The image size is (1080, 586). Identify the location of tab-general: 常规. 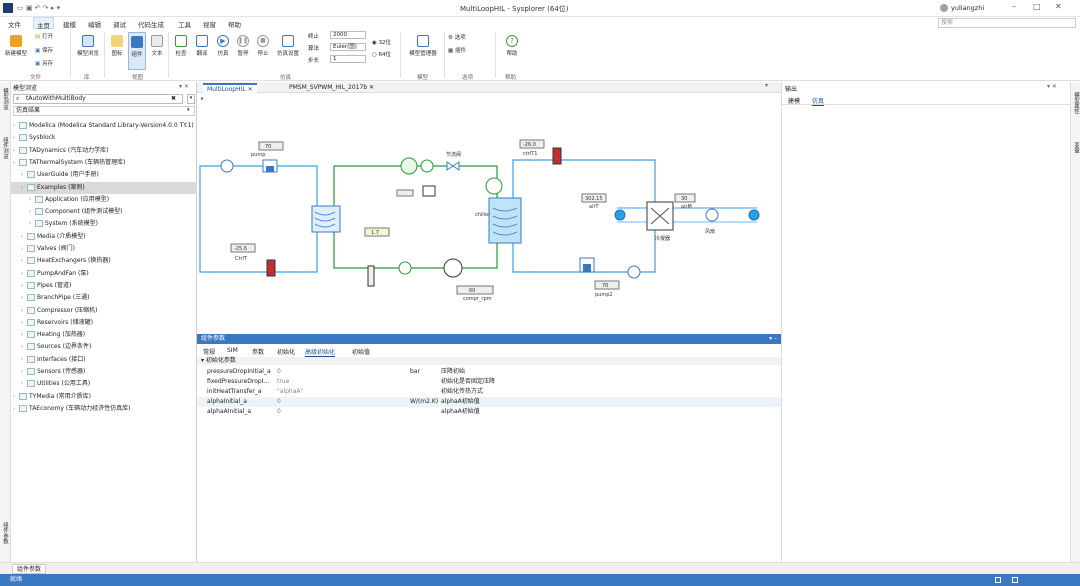
(209, 351).